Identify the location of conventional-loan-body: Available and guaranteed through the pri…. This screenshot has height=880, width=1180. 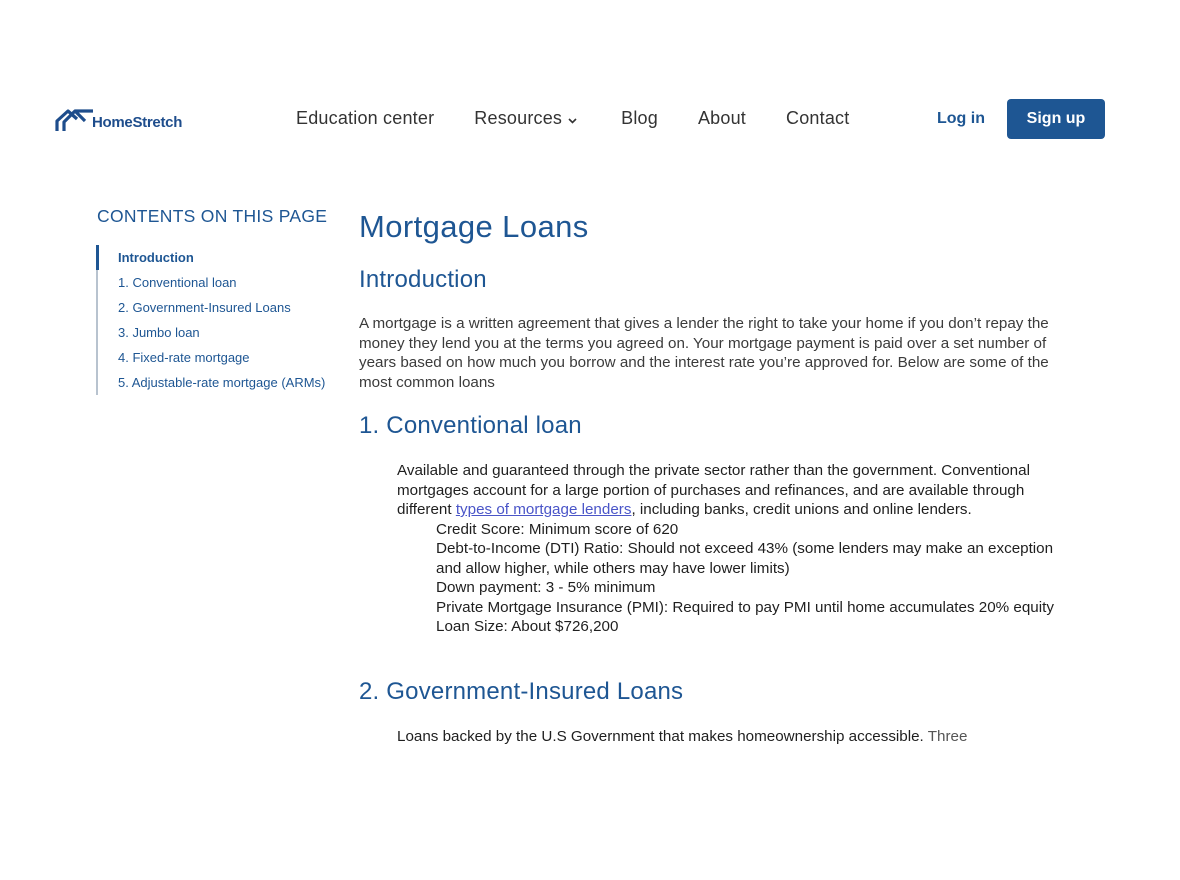
(729, 549).